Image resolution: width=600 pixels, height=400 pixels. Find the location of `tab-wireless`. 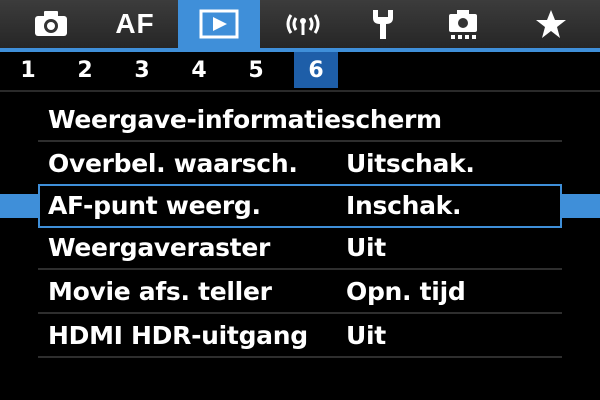

tab-wireless is located at coordinates (303, 24).